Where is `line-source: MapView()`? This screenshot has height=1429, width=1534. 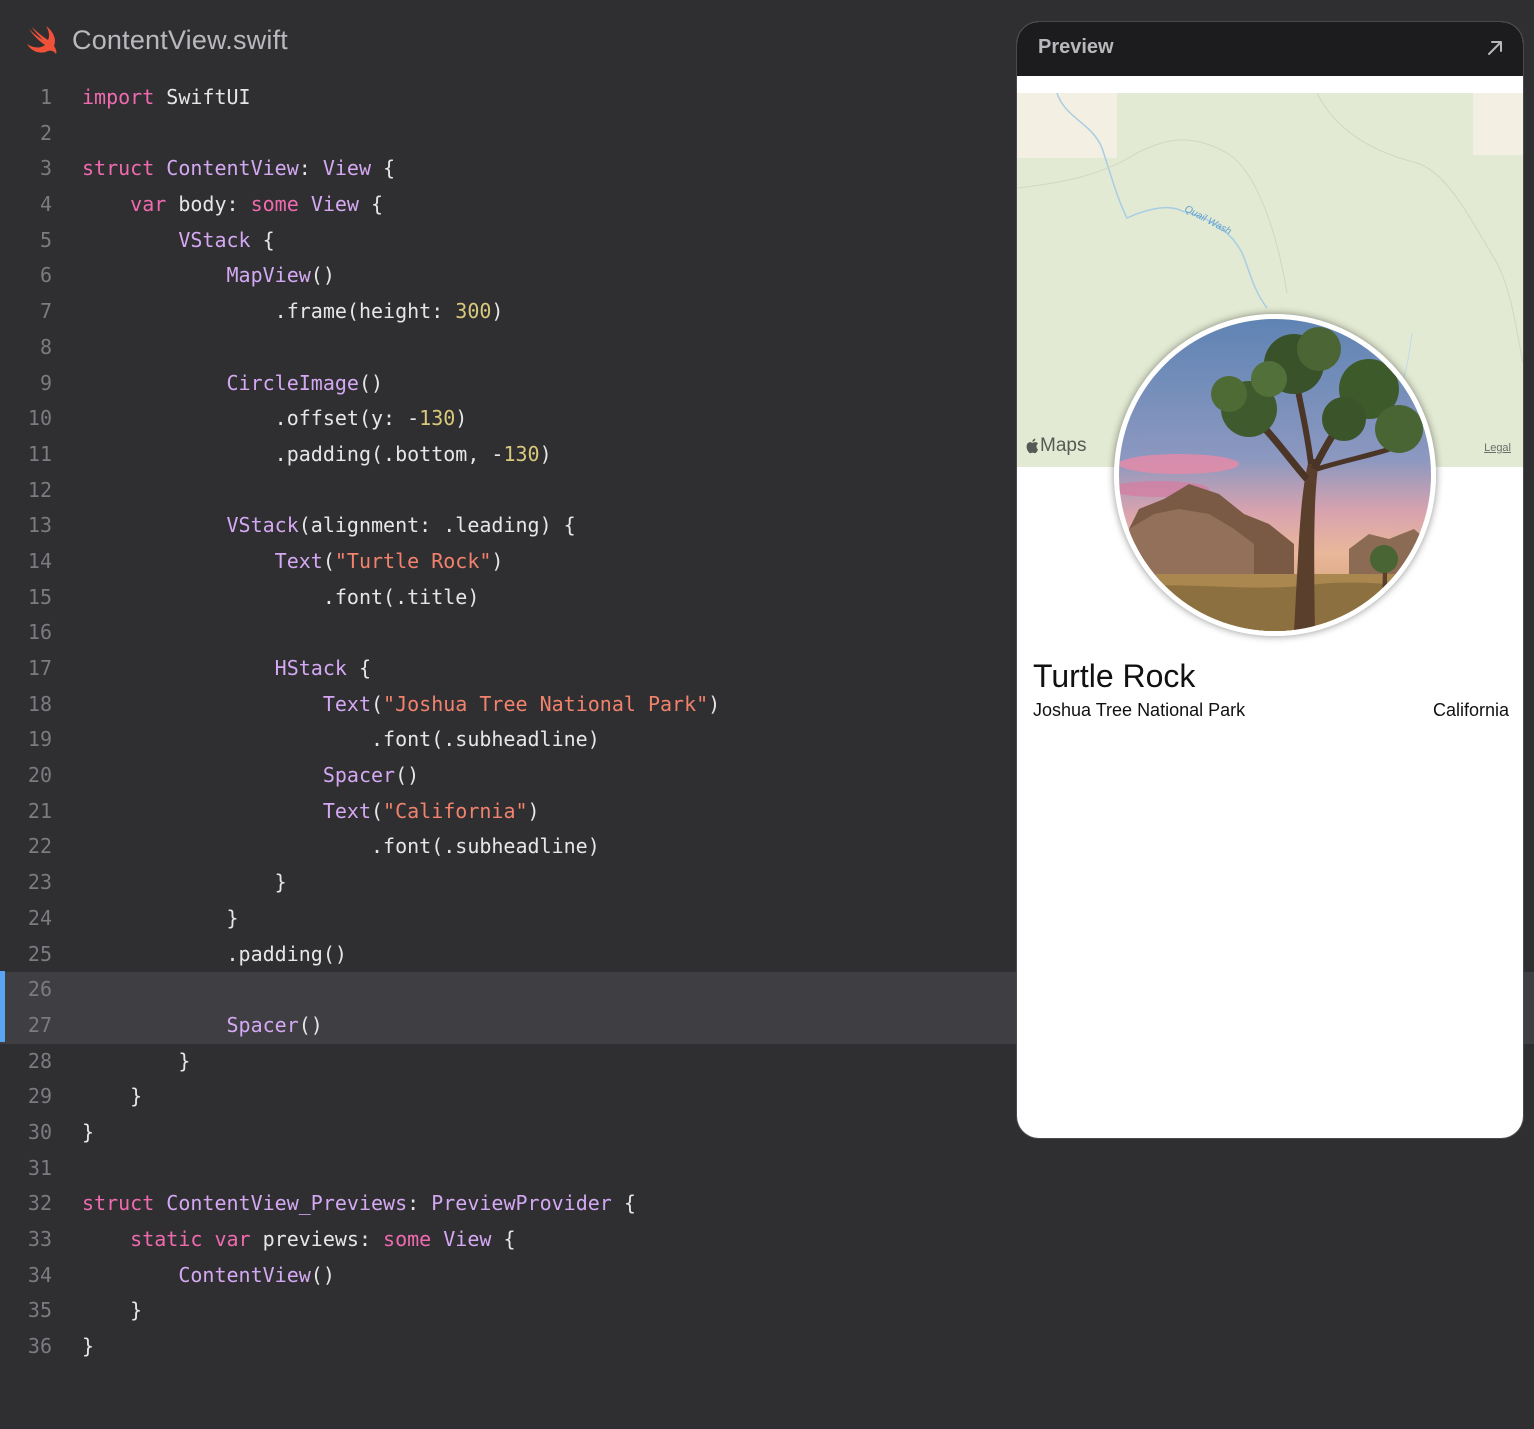
line-source: MapView() is located at coordinates (208, 276).